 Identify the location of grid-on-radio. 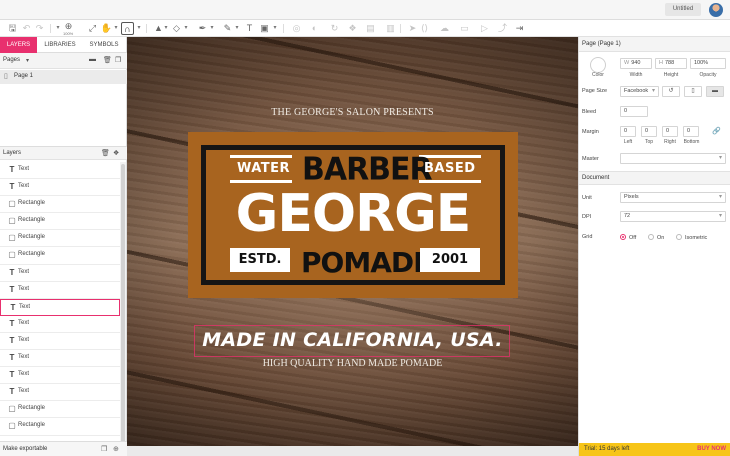
(651, 237).